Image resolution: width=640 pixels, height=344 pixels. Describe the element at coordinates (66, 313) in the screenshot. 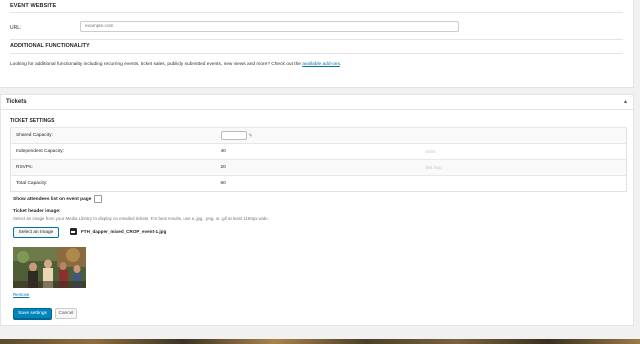

I see `cancel-button: Cancel` at that location.